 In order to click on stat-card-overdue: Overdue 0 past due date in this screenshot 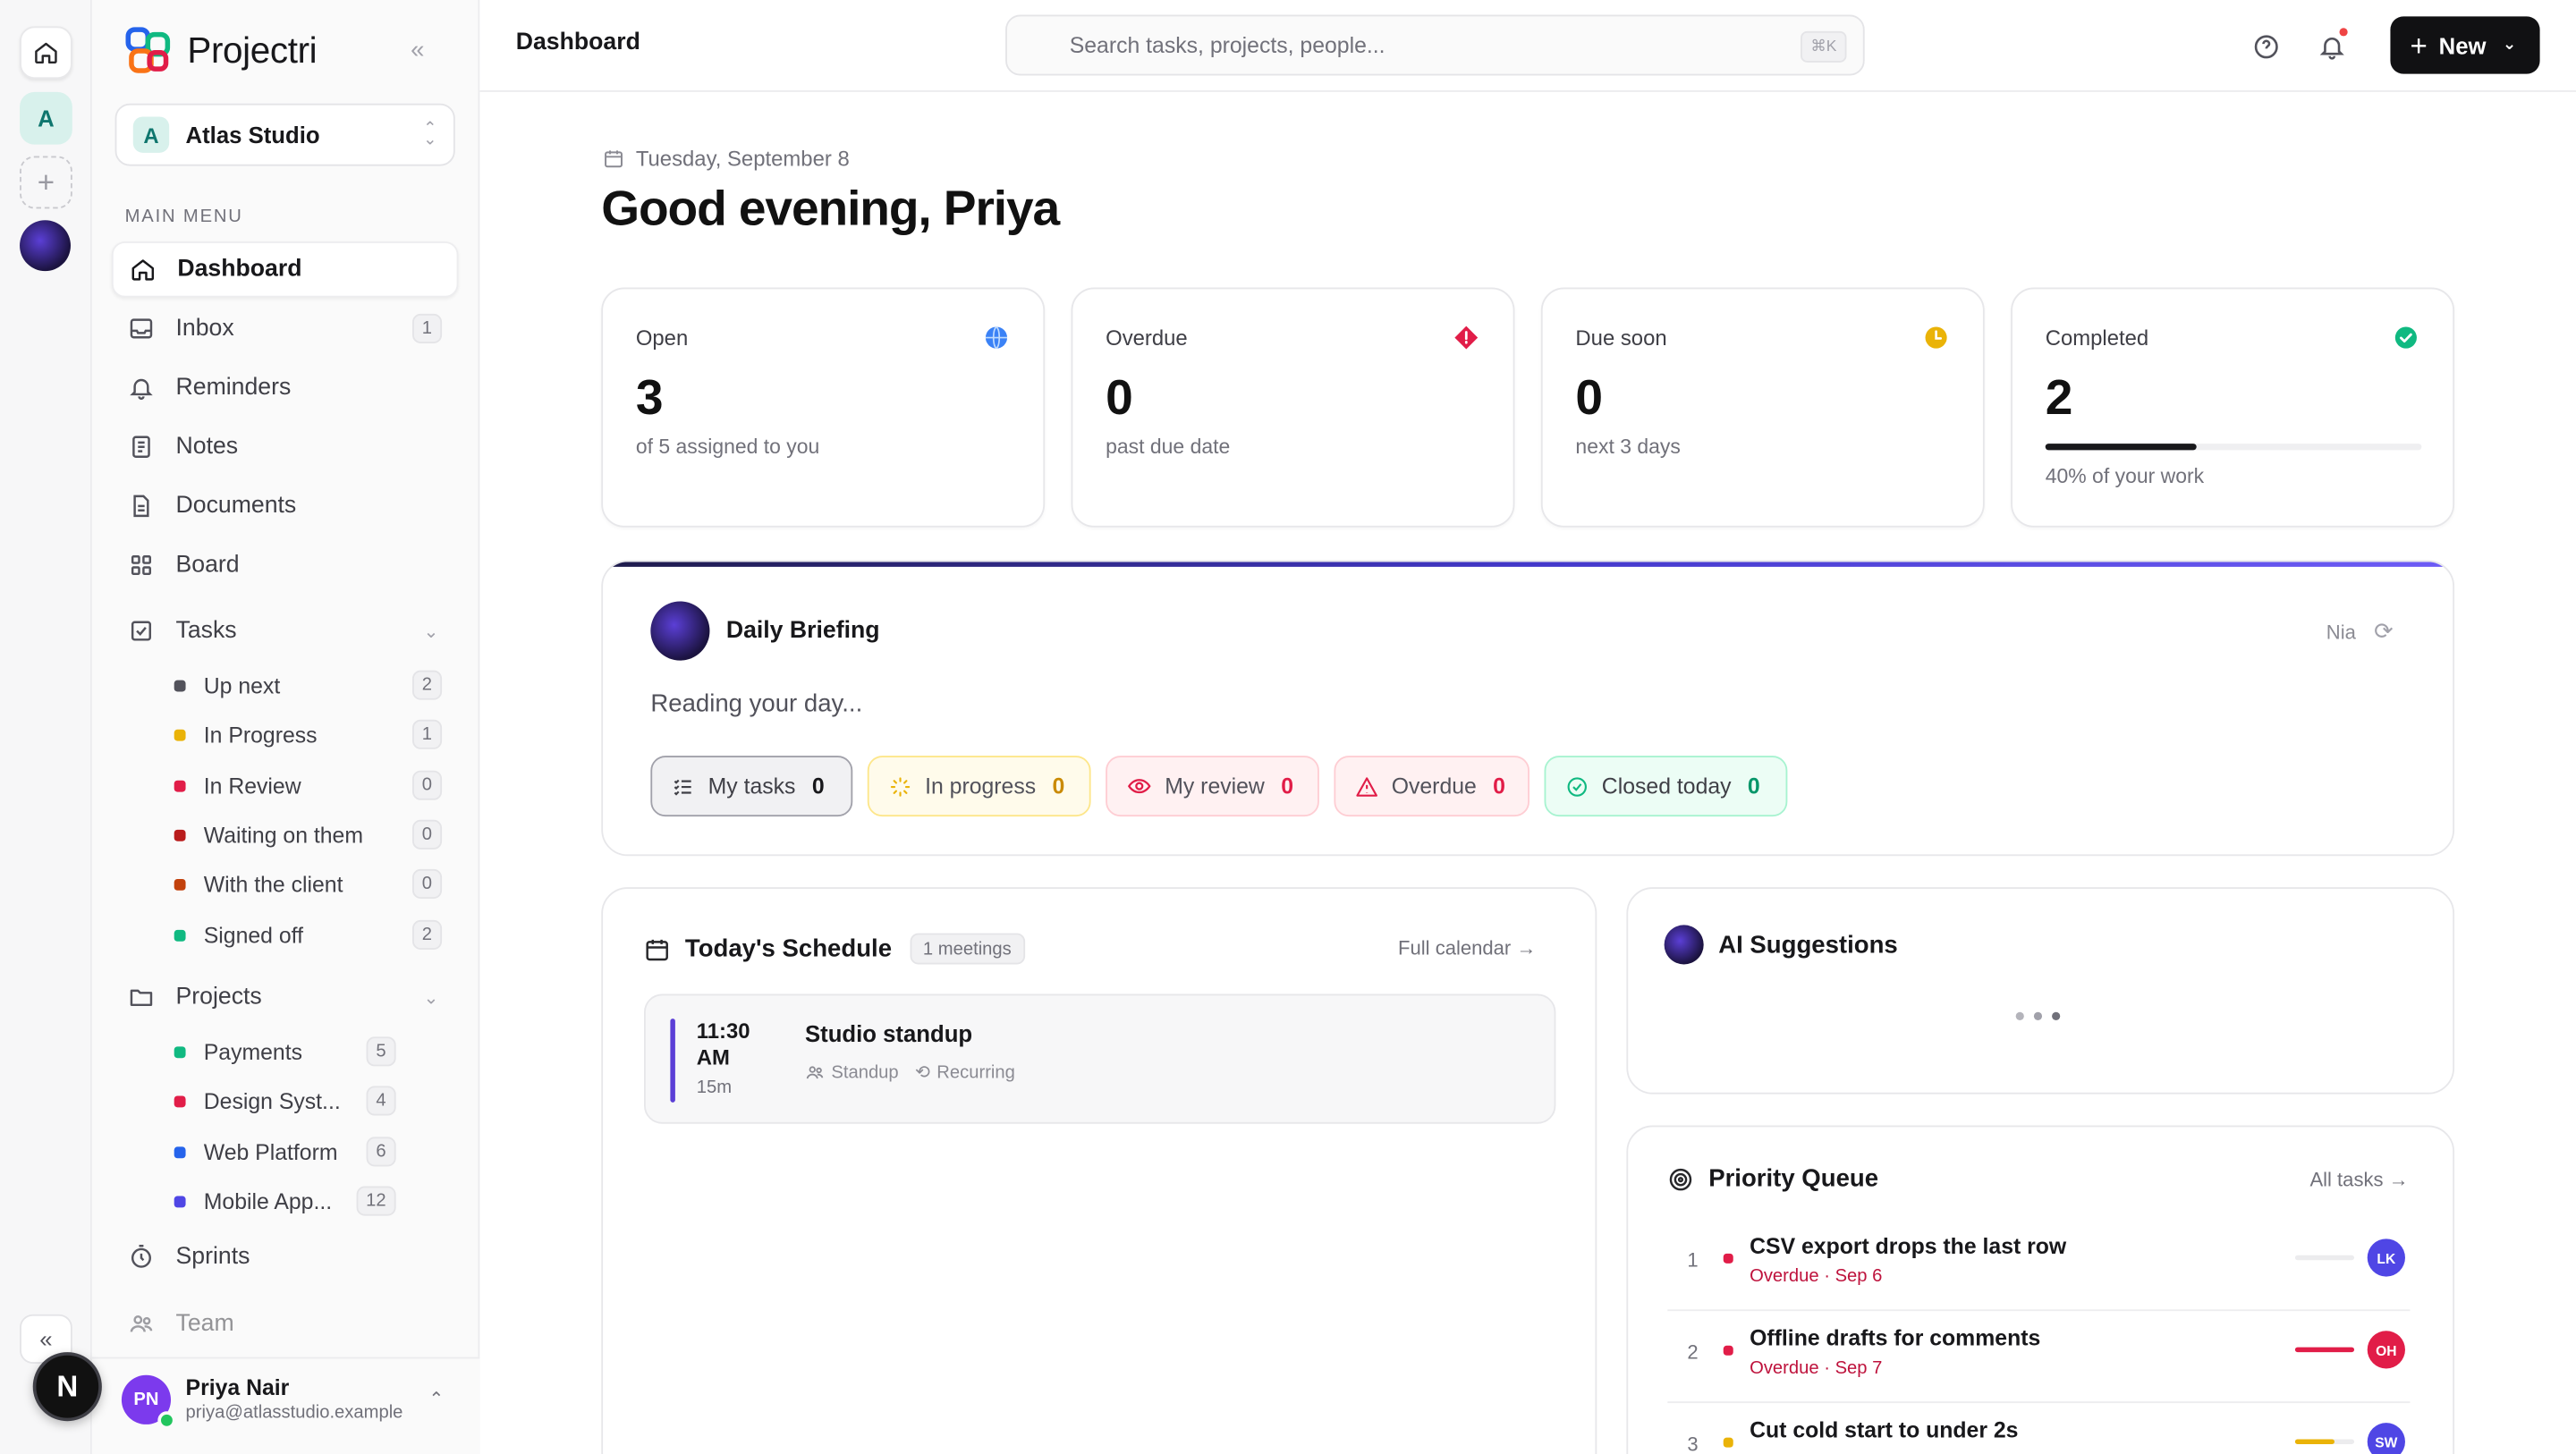, I will do `click(1293, 407)`.